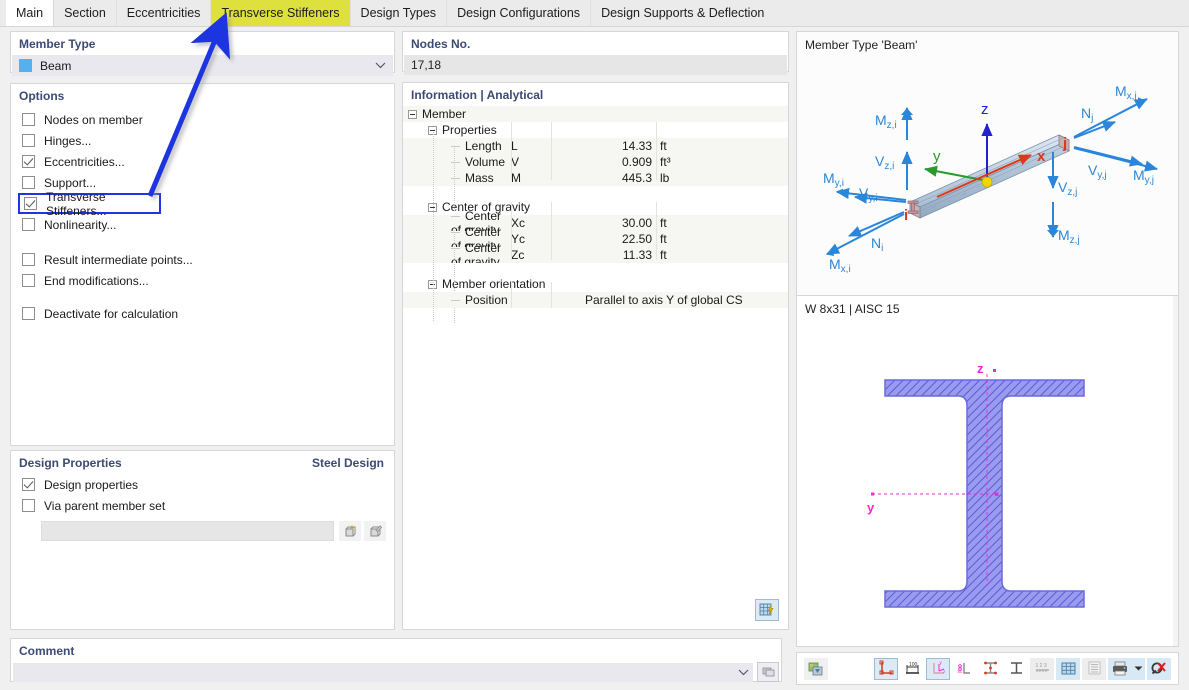 The height and width of the screenshot is (690, 1189). I want to click on option-deactivate-for-calculation: Deactivate for calculation, so click(202, 313).